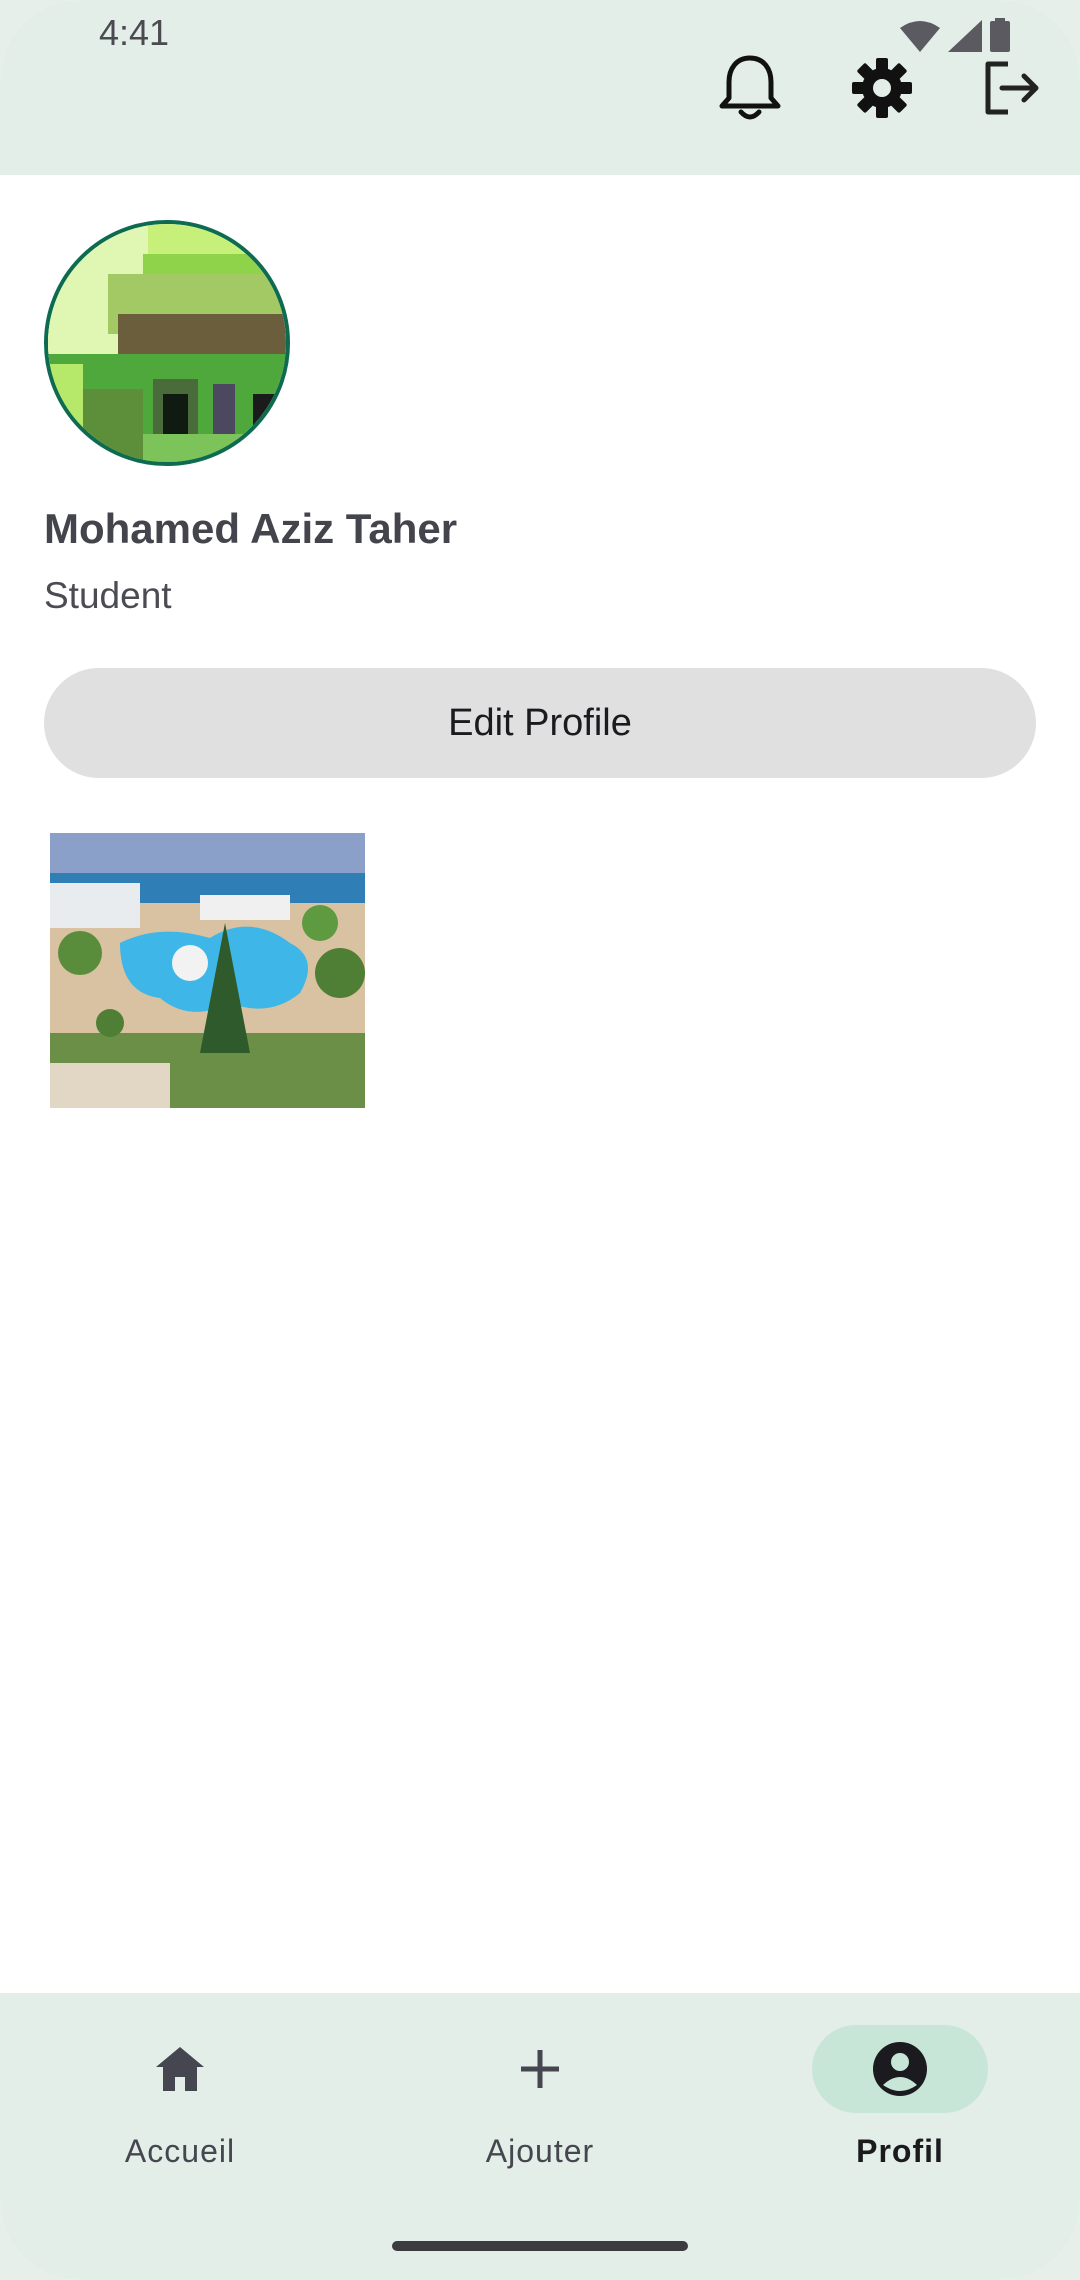 Image resolution: width=1080 pixels, height=2280 pixels. What do you see at coordinates (900, 2151) in the screenshot?
I see `nav-label-profil: Profil` at bounding box center [900, 2151].